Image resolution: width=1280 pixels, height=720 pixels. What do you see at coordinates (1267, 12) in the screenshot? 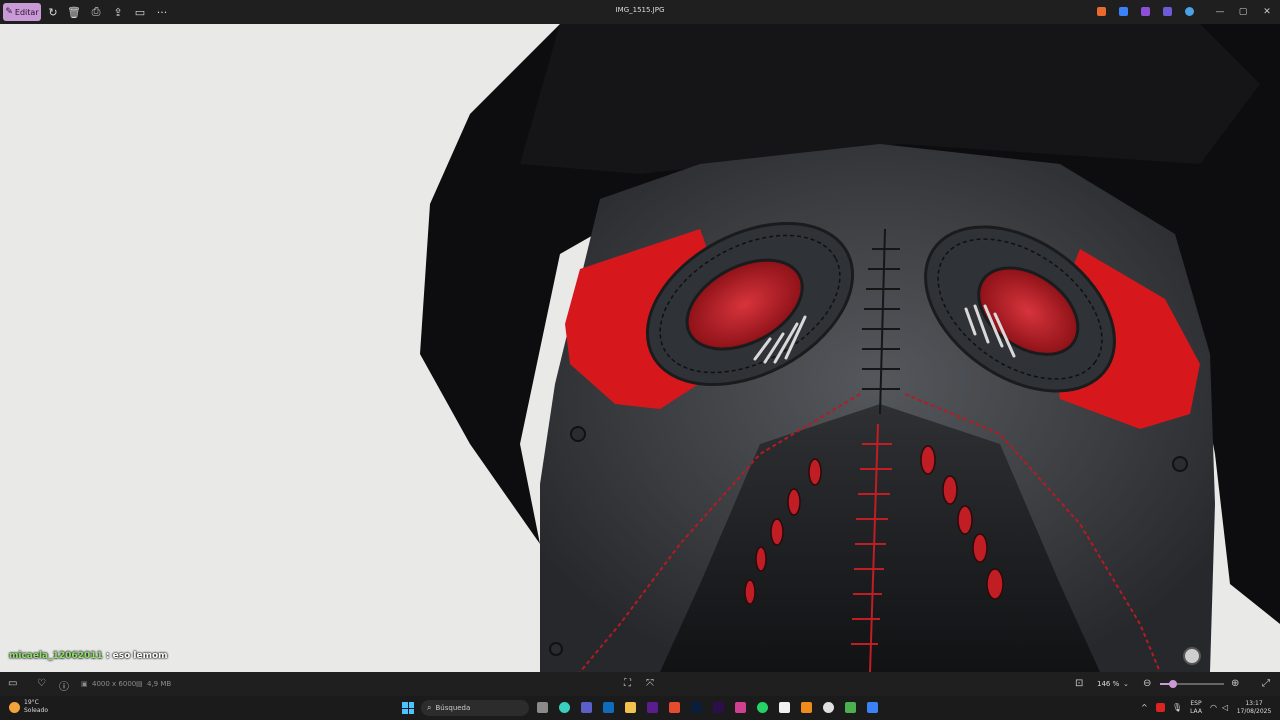
I see `close-icon: ✕` at bounding box center [1267, 12].